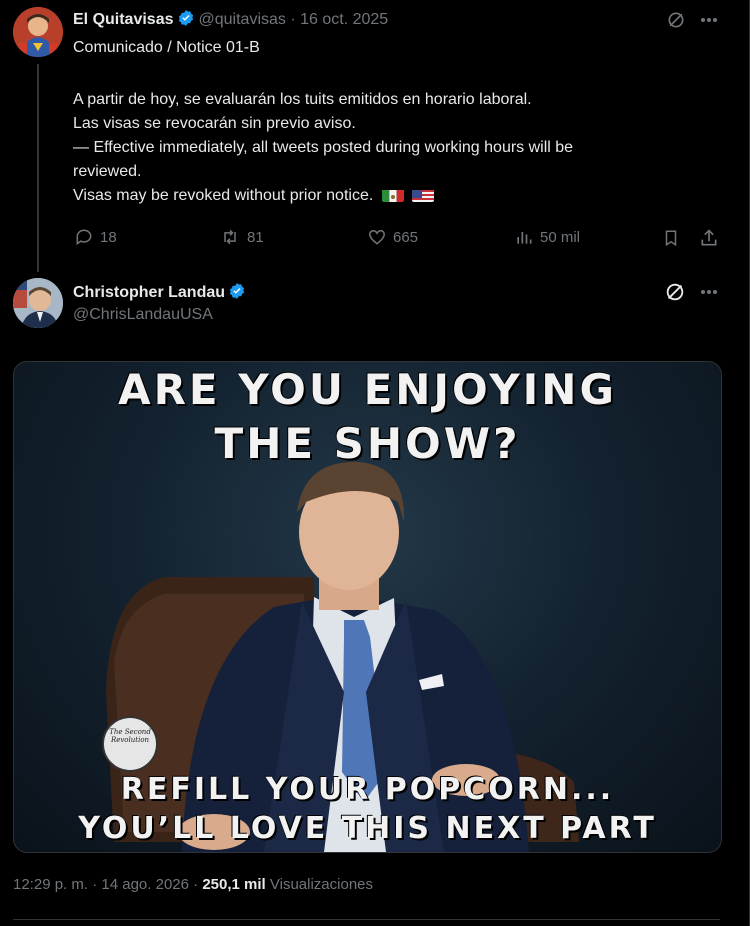 The width and height of the screenshot is (750, 926). I want to click on meme-top-line-1: ARE YOU ENJOYING, so click(367, 389).